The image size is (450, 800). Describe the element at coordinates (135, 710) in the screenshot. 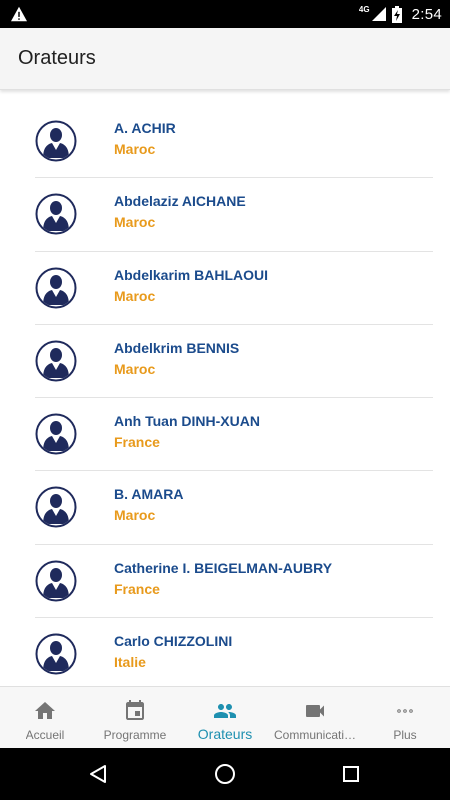

I see `calendar-icon` at that location.